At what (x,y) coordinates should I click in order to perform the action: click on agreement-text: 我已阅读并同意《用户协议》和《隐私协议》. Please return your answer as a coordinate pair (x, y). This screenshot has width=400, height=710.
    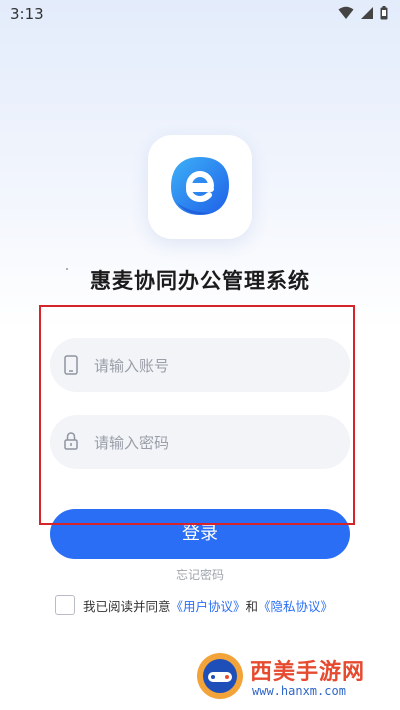
    Looking at the image, I should click on (208, 605).